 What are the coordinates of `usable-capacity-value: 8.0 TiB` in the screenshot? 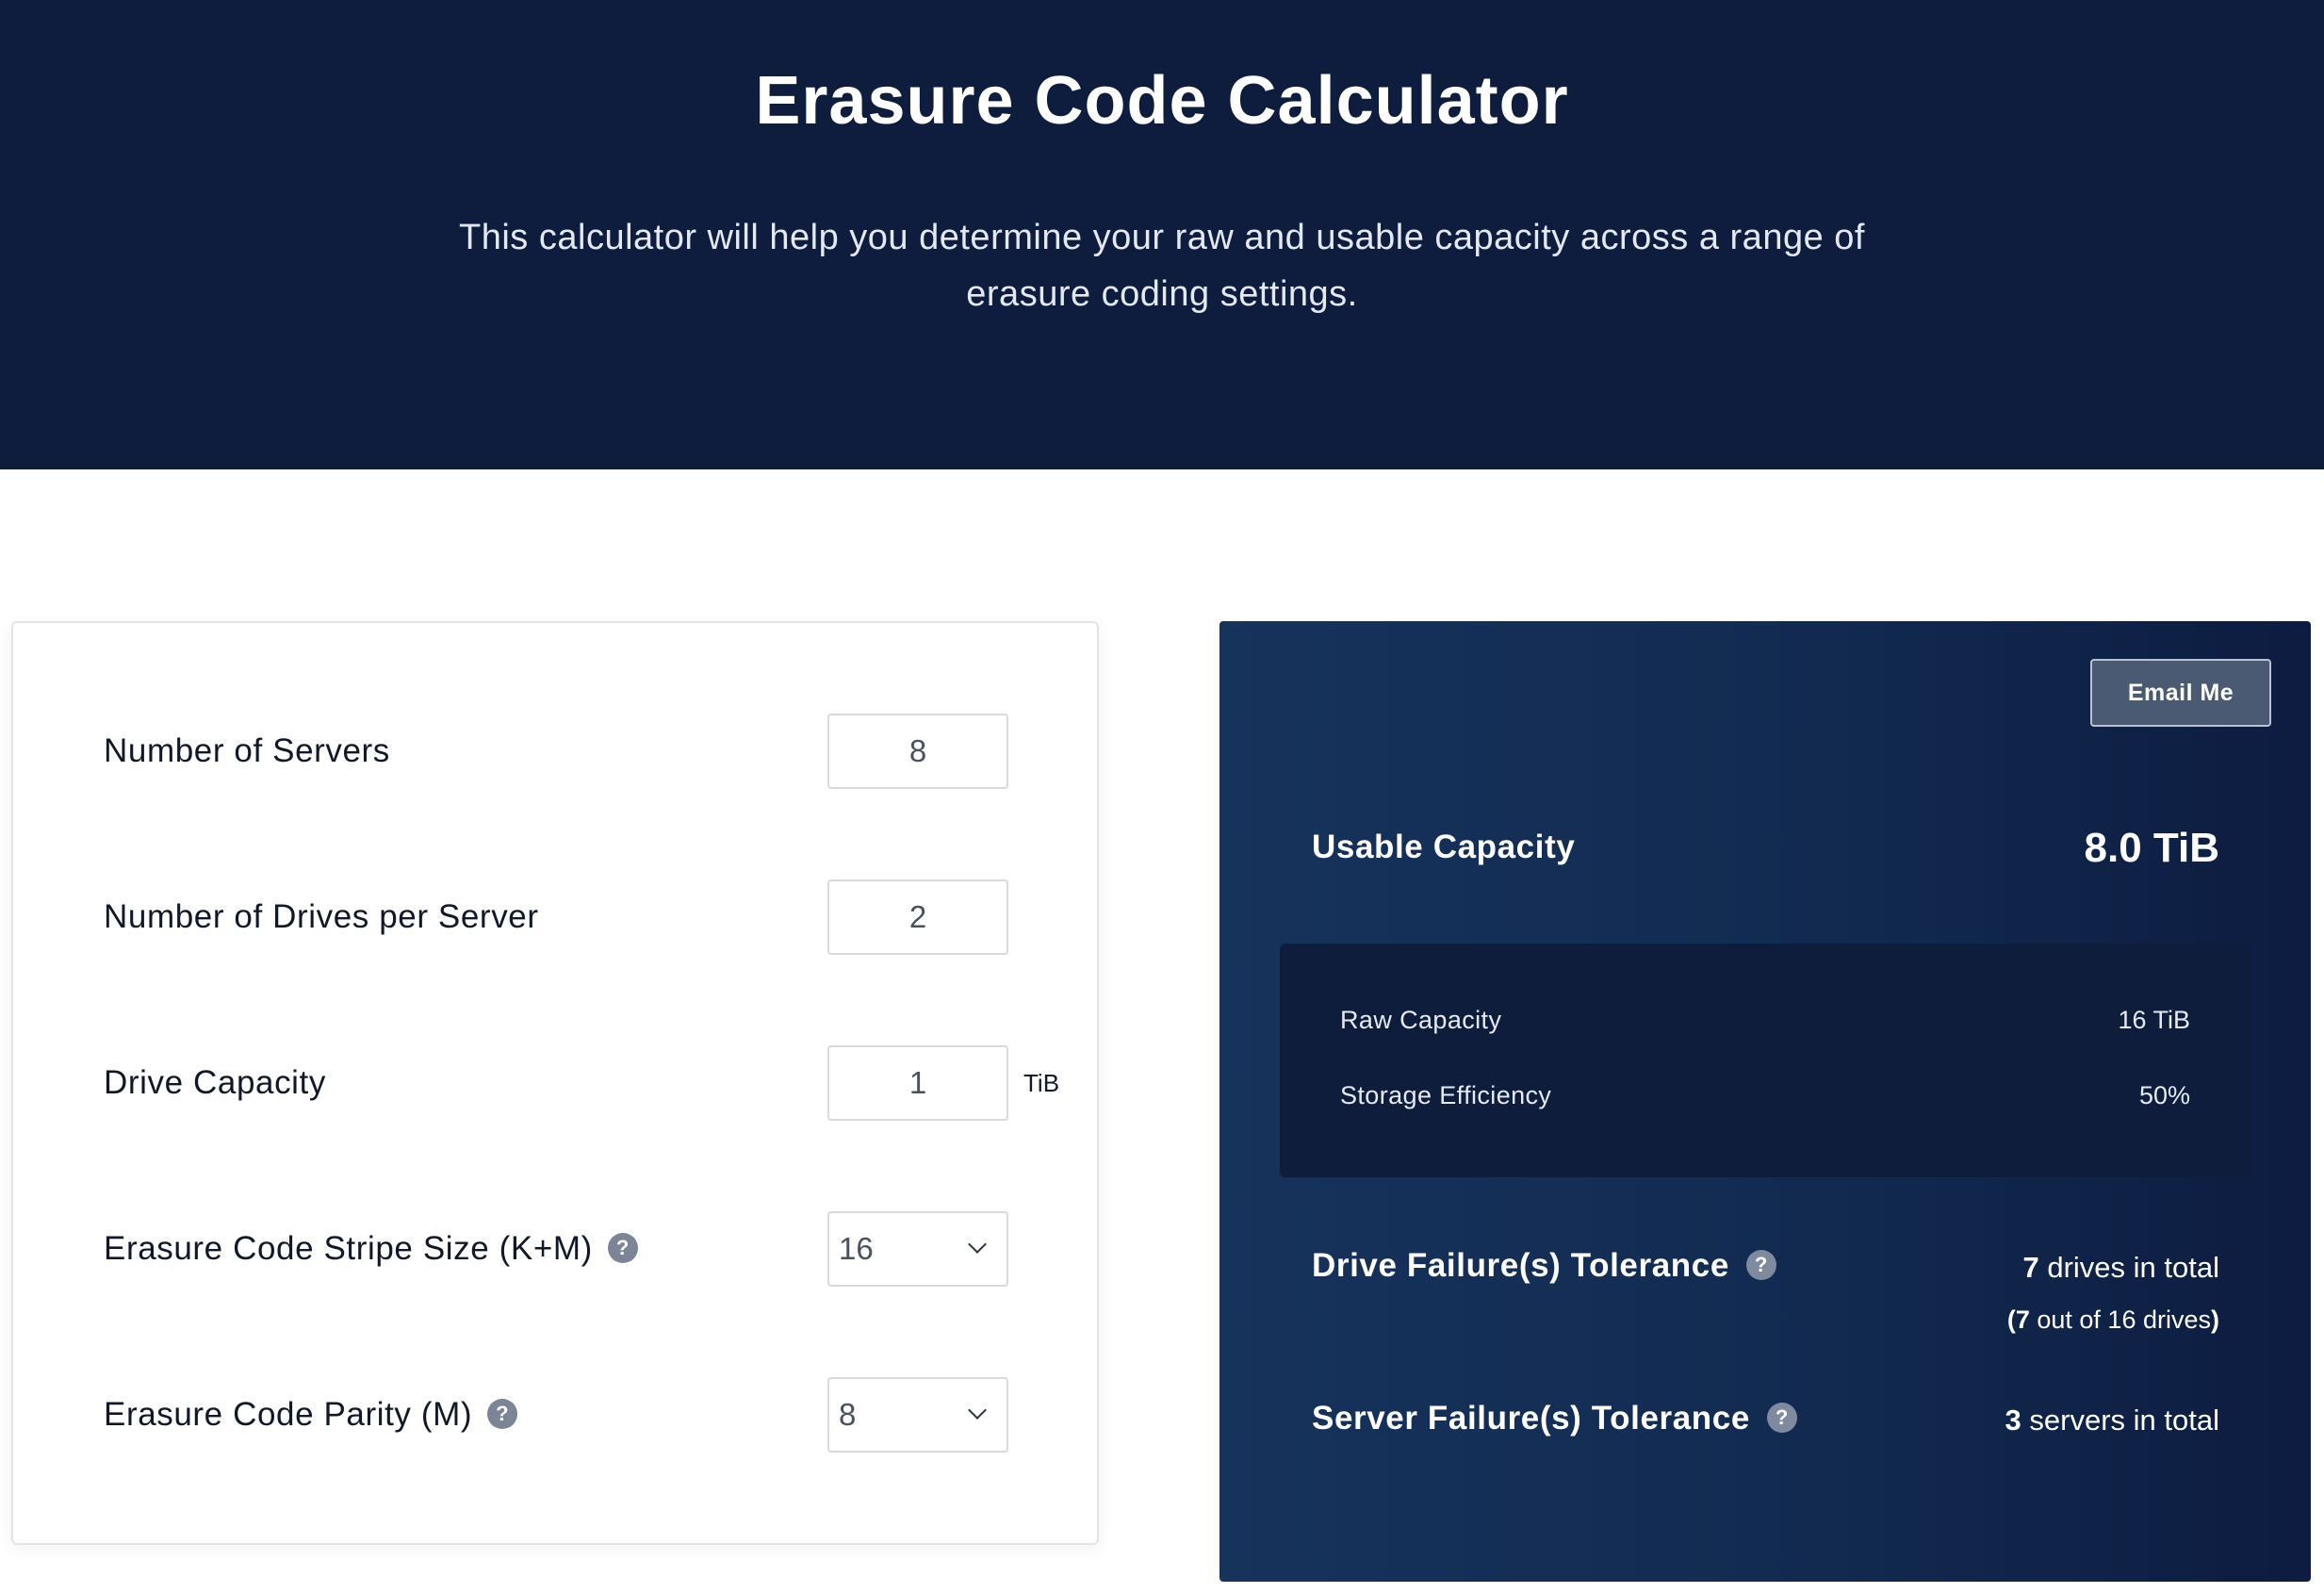 It's located at (2151, 848).